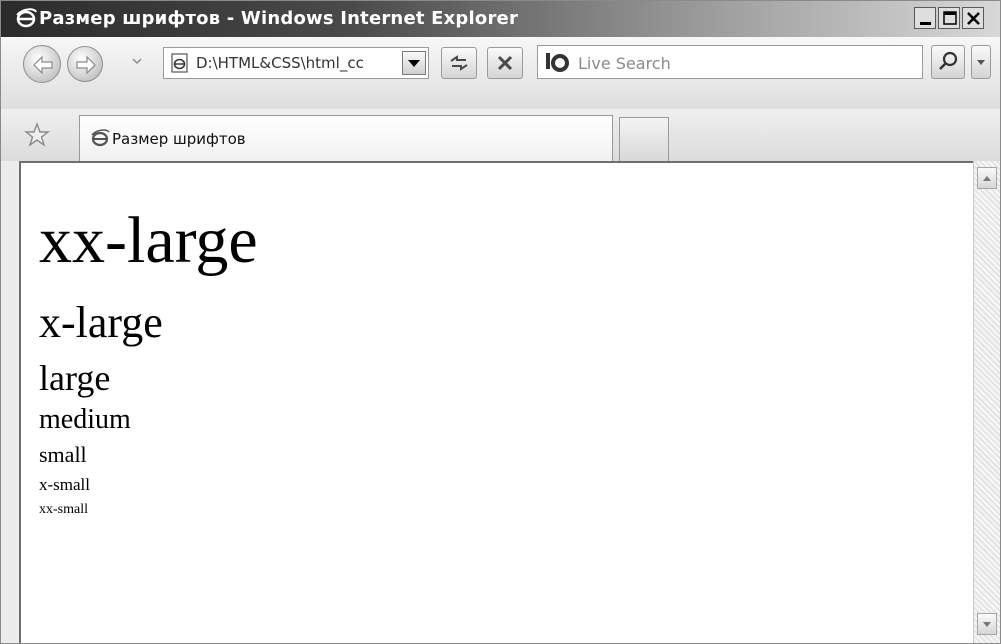  Describe the element at coordinates (85, 419) in the screenshot. I see `text-medium: medium` at that location.